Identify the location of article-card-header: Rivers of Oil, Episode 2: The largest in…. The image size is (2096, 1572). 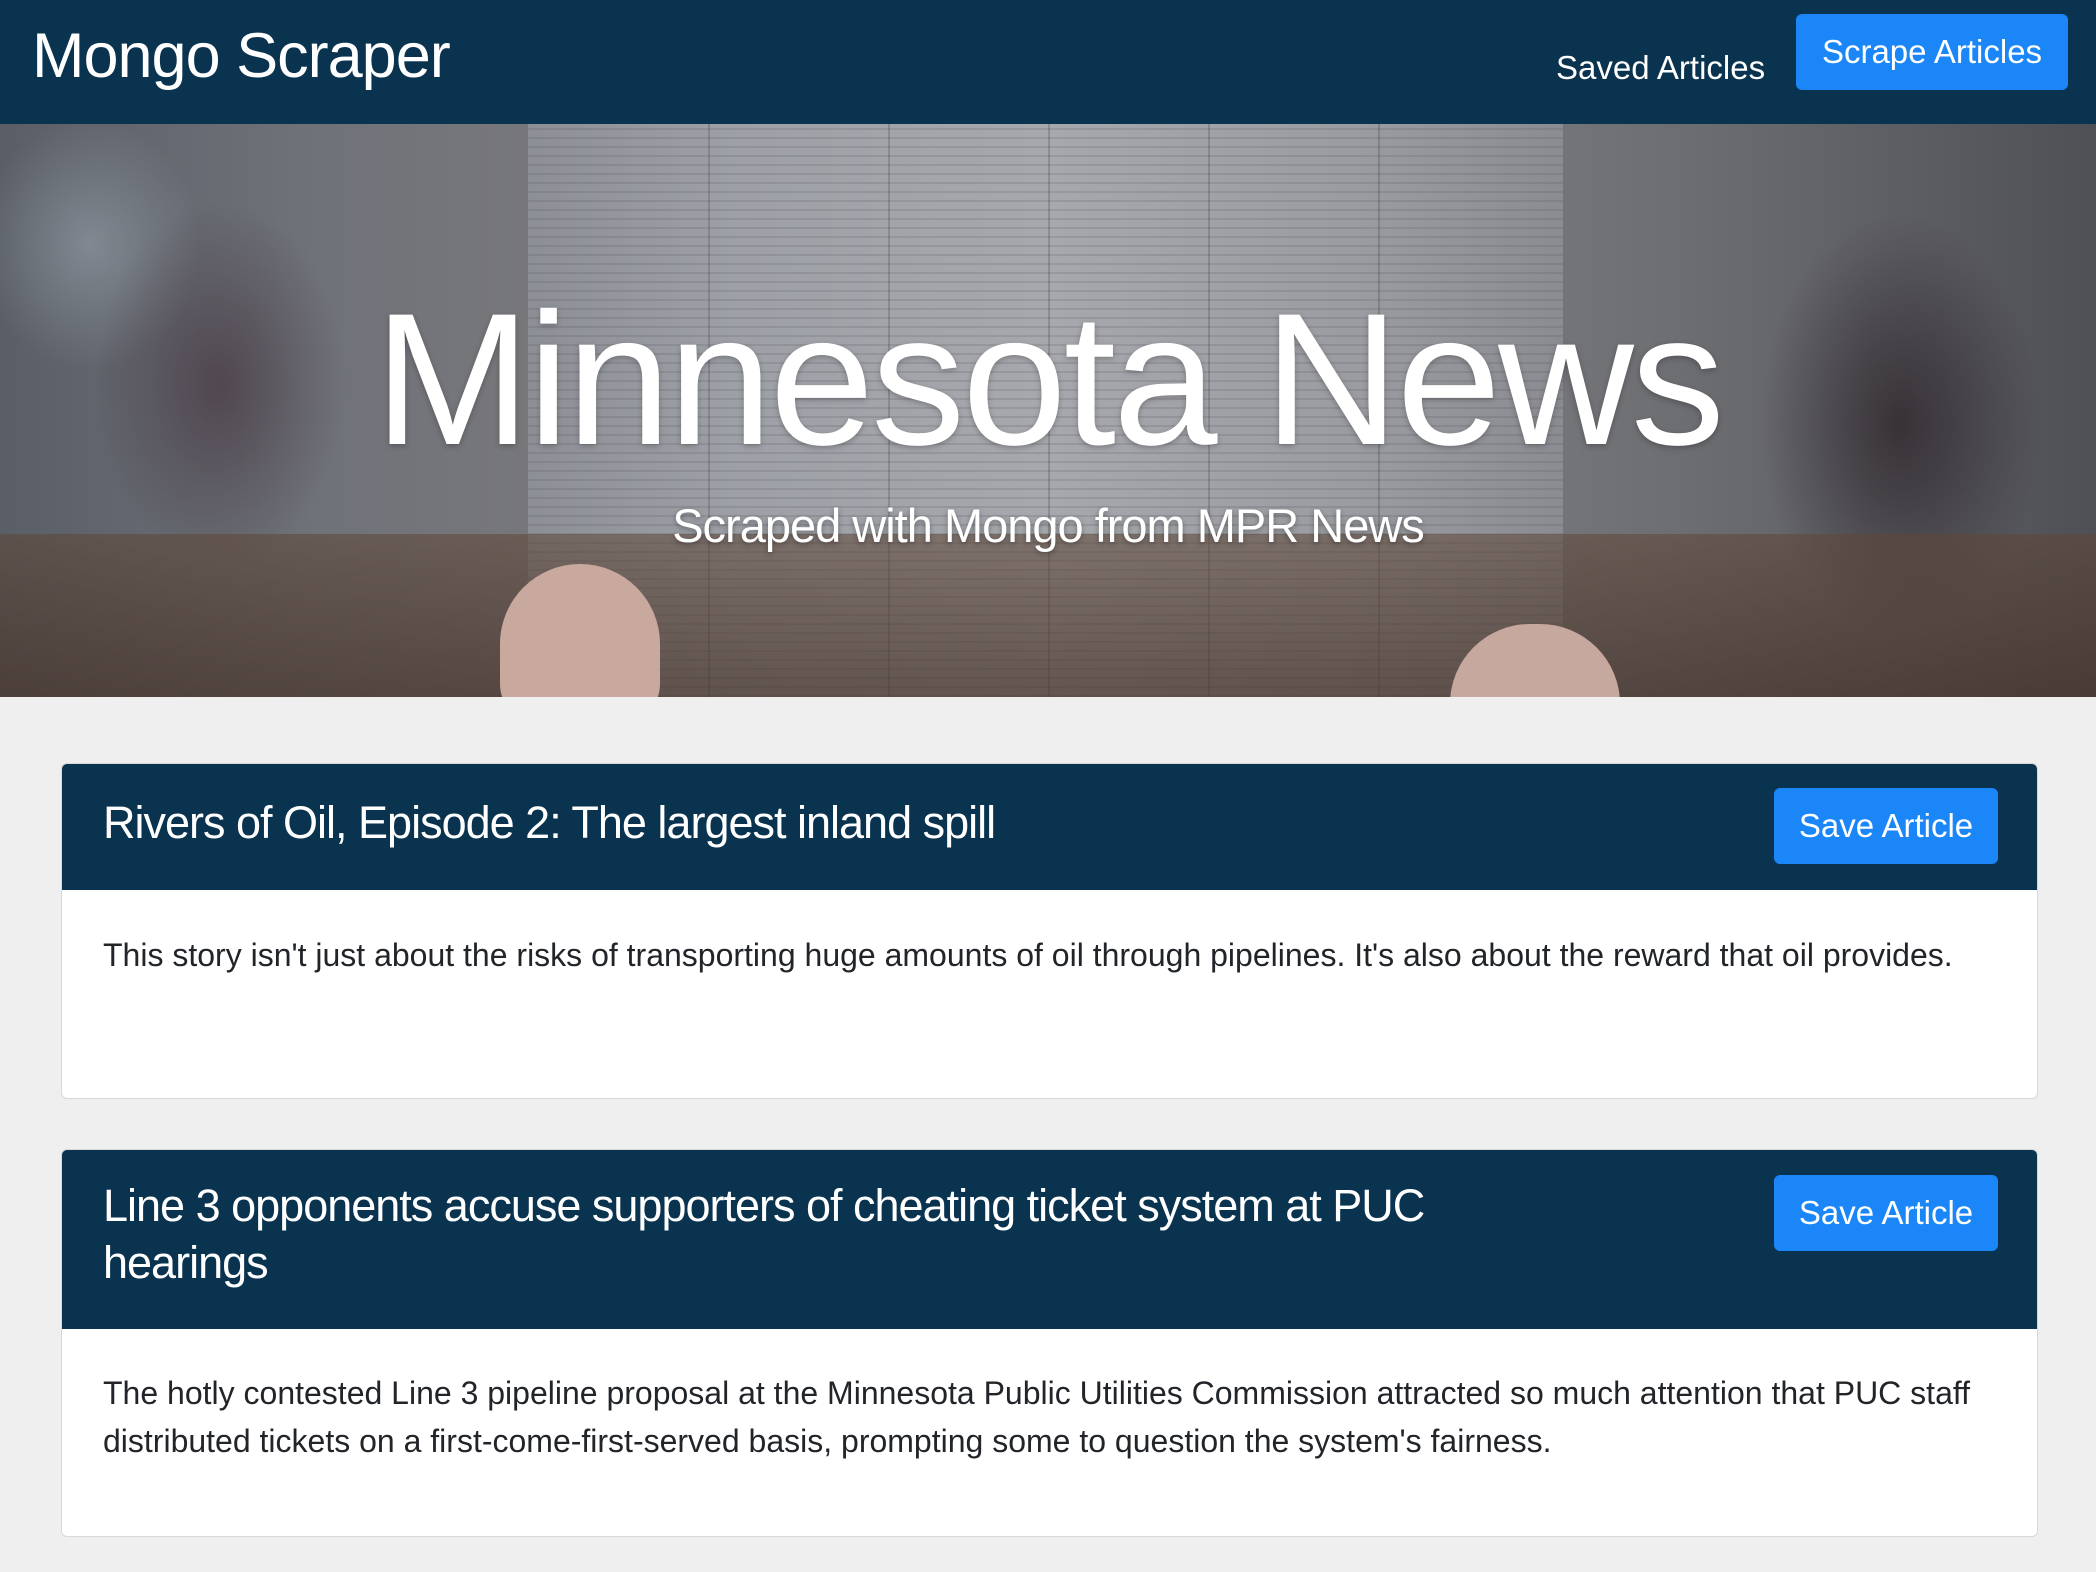
(1049, 827).